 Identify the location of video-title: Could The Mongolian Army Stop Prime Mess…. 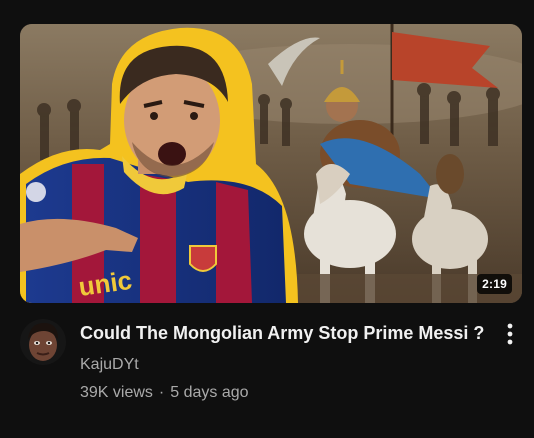
(285, 333).